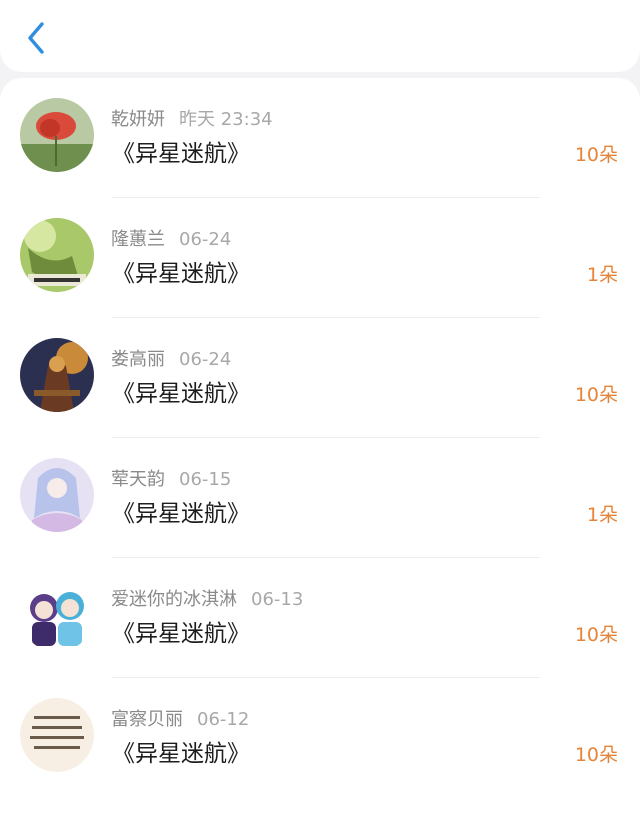 This screenshot has width=640, height=838. I want to click on item-meta: 富察贝丽 06-12, so click(180, 718).